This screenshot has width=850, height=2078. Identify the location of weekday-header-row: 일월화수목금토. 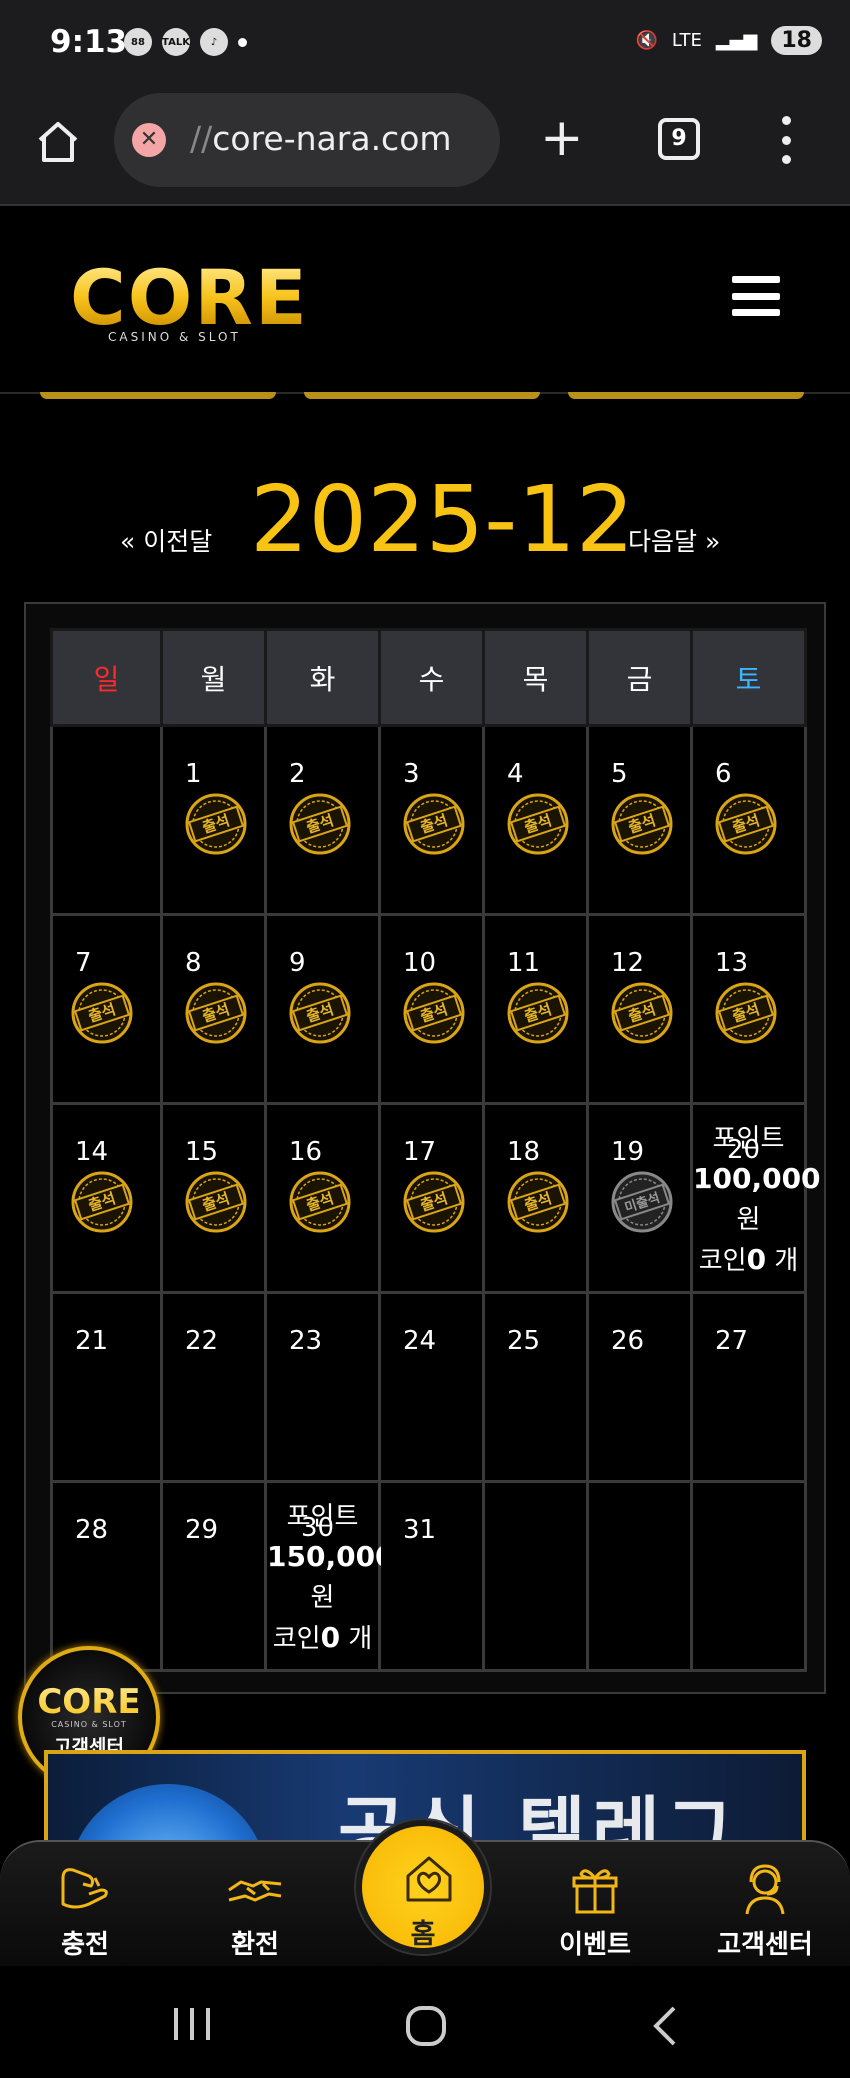
(428, 677).